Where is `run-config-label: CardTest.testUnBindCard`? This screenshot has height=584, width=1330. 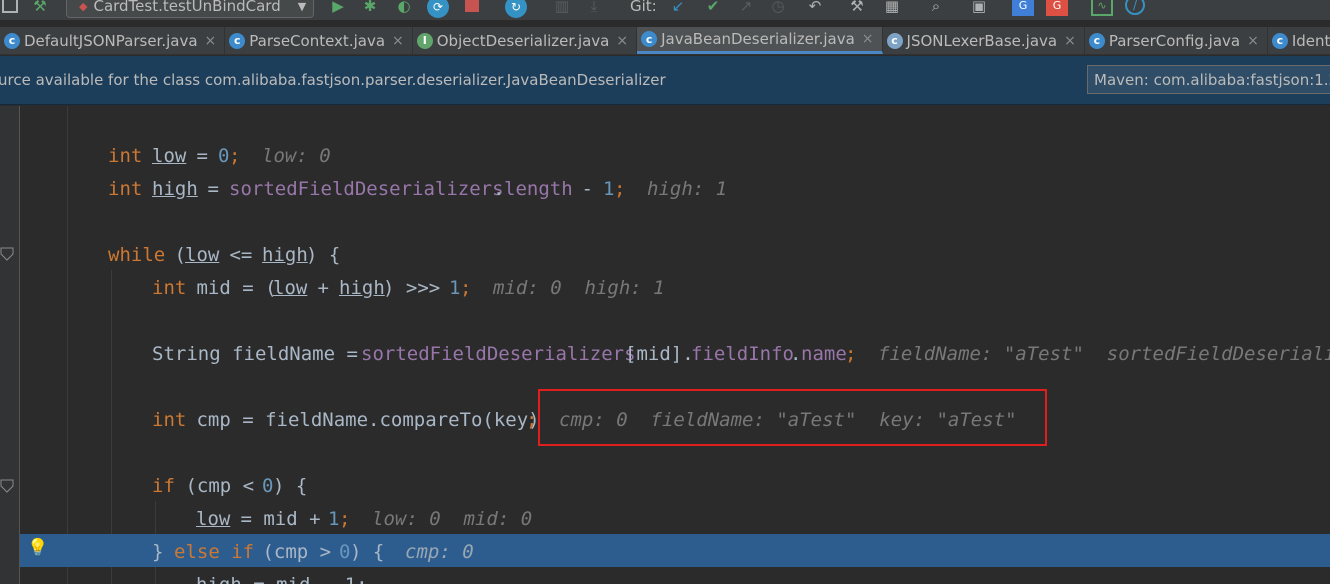
run-config-label: CardTest.testUnBindCard is located at coordinates (187, 7).